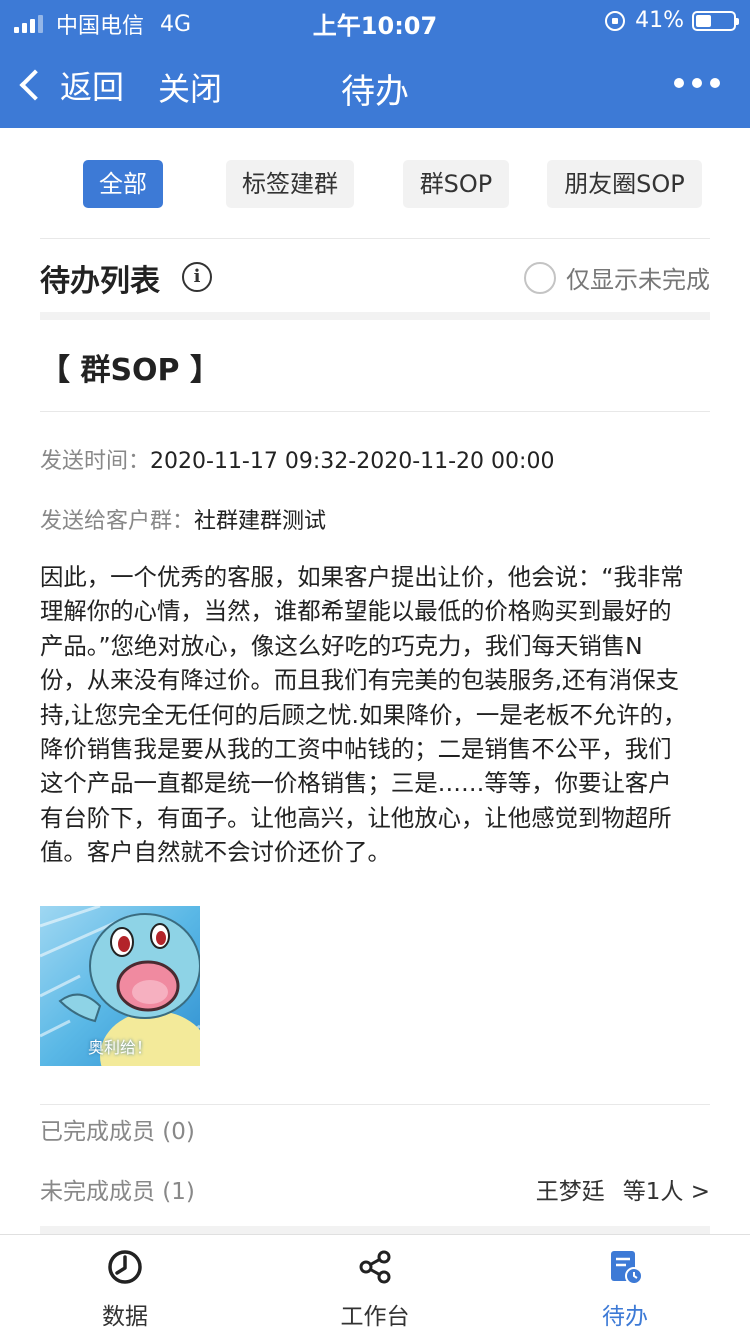 The width and height of the screenshot is (750, 1334). What do you see at coordinates (123, 184) in the screenshot?
I see `filter-all: 全部` at bounding box center [123, 184].